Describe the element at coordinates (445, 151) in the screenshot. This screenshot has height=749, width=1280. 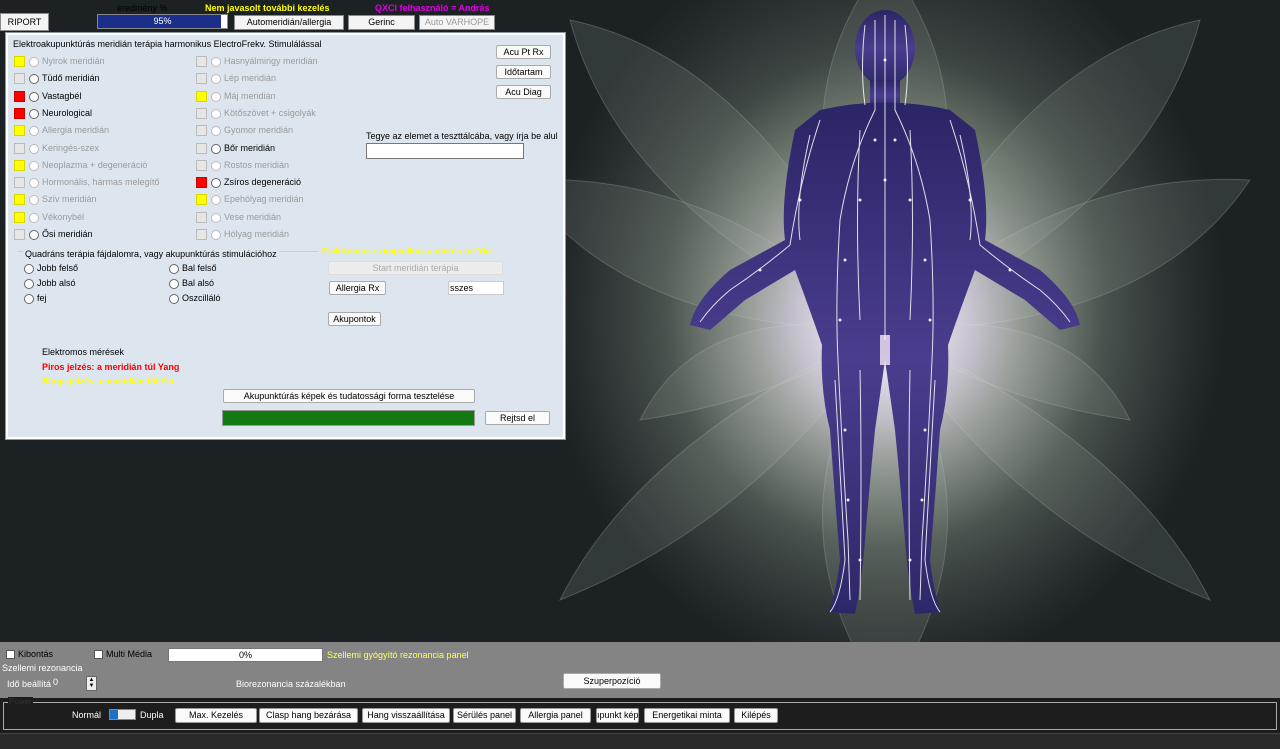
I see `test-tray-input` at that location.